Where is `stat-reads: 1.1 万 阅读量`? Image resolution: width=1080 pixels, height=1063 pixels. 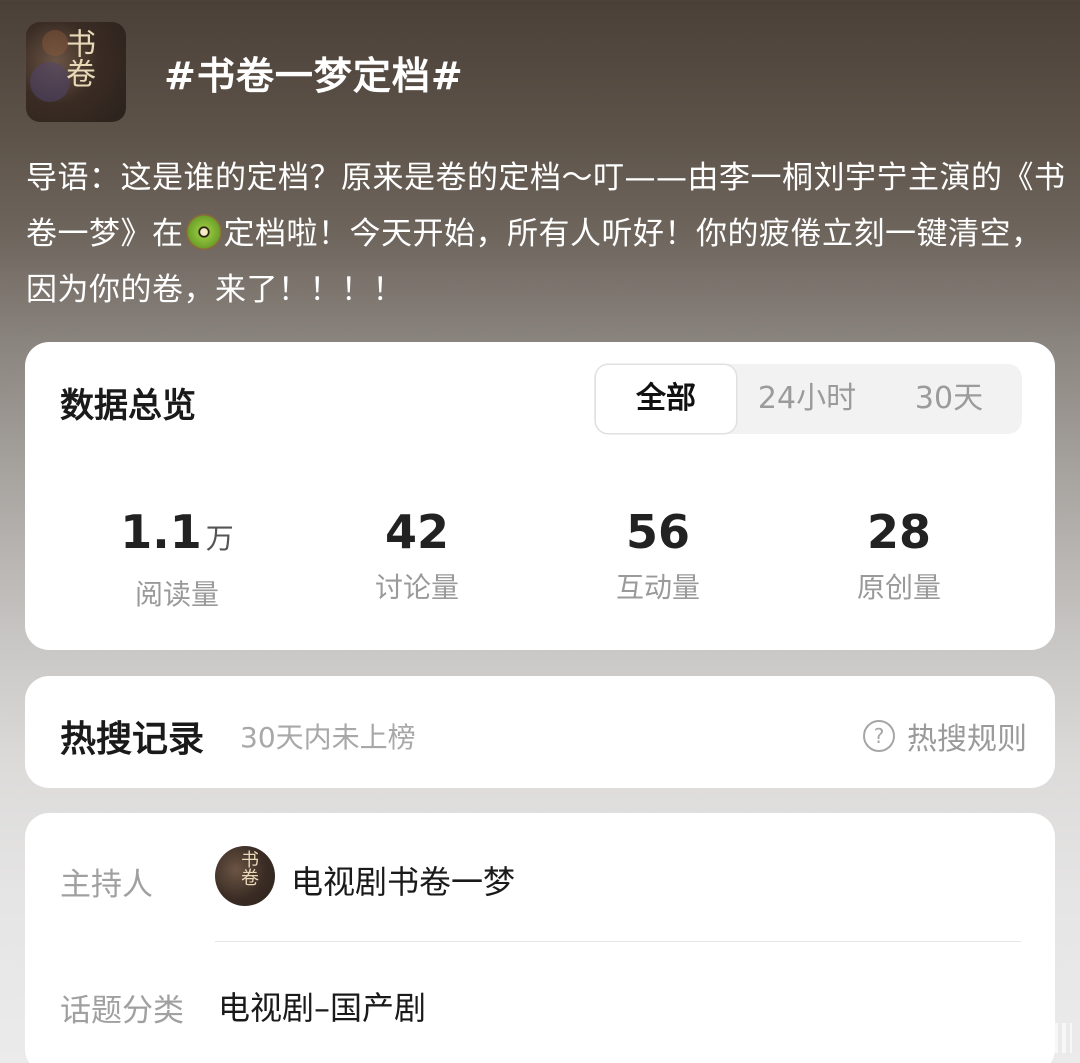
stat-reads: 1.1 万 阅读量 is located at coordinates (177, 558).